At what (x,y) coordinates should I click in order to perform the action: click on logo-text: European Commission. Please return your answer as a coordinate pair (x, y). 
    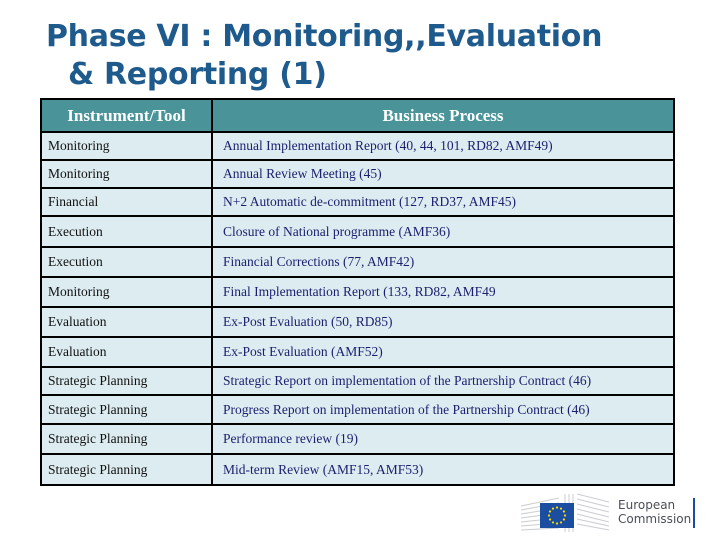
    Looking at the image, I should click on (654, 512).